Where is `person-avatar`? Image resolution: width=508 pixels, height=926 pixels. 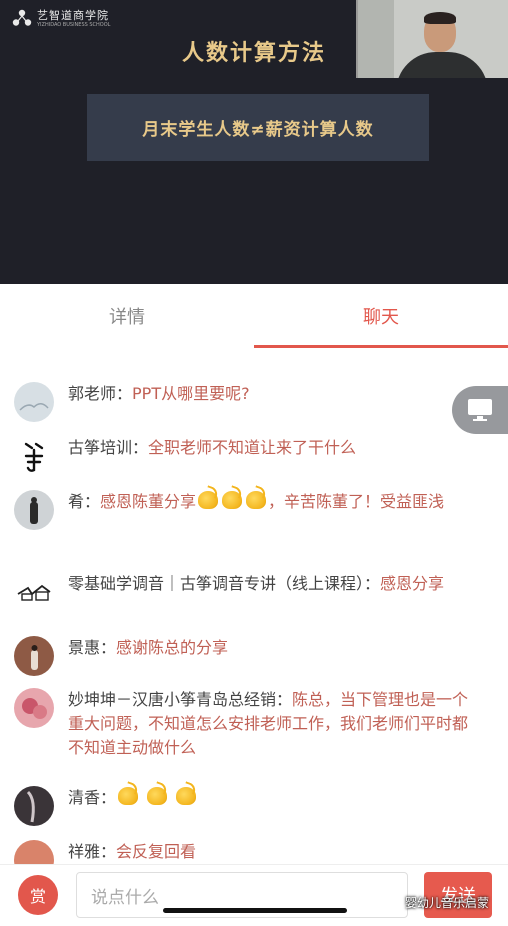
person-avatar is located at coordinates (34, 510).